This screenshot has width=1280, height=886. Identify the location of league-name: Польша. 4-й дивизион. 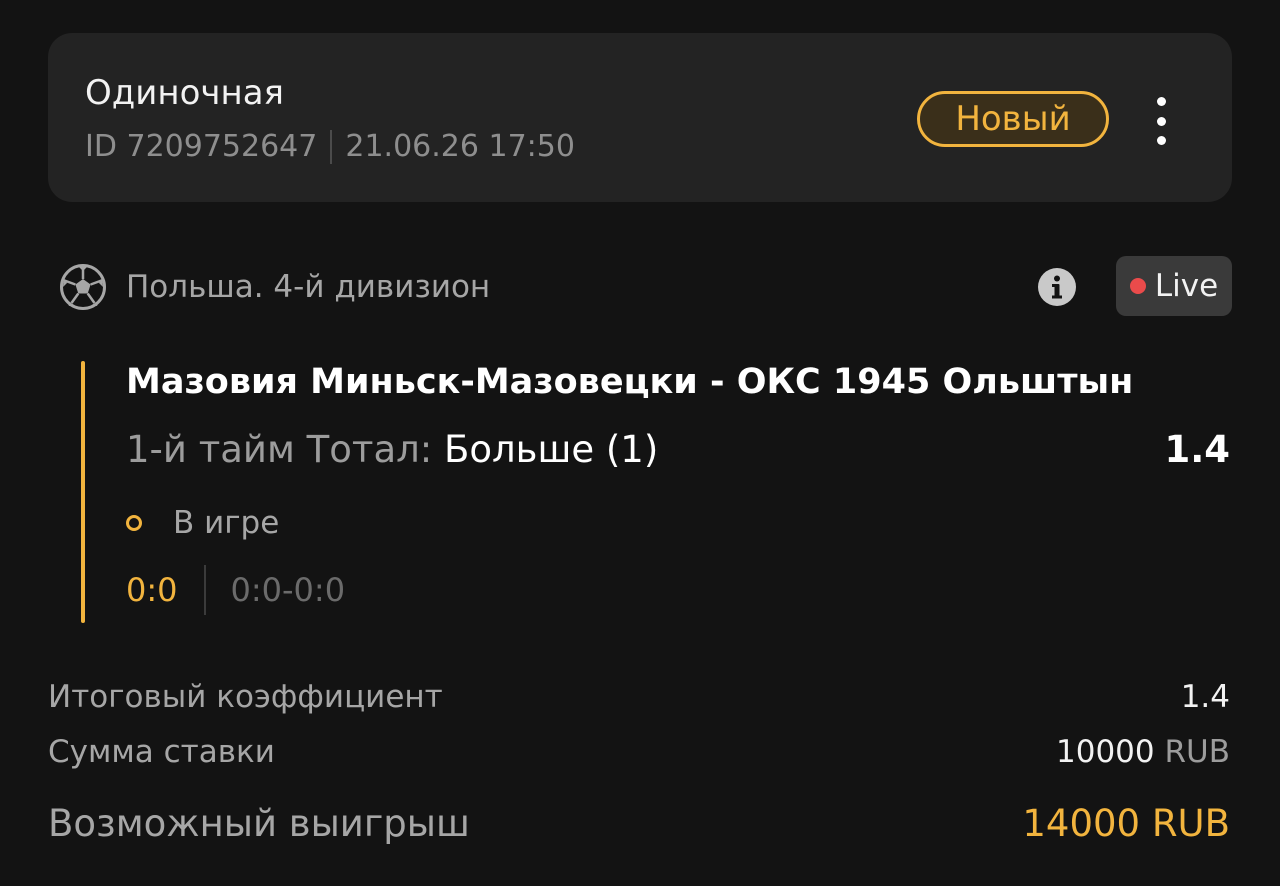
(308, 287).